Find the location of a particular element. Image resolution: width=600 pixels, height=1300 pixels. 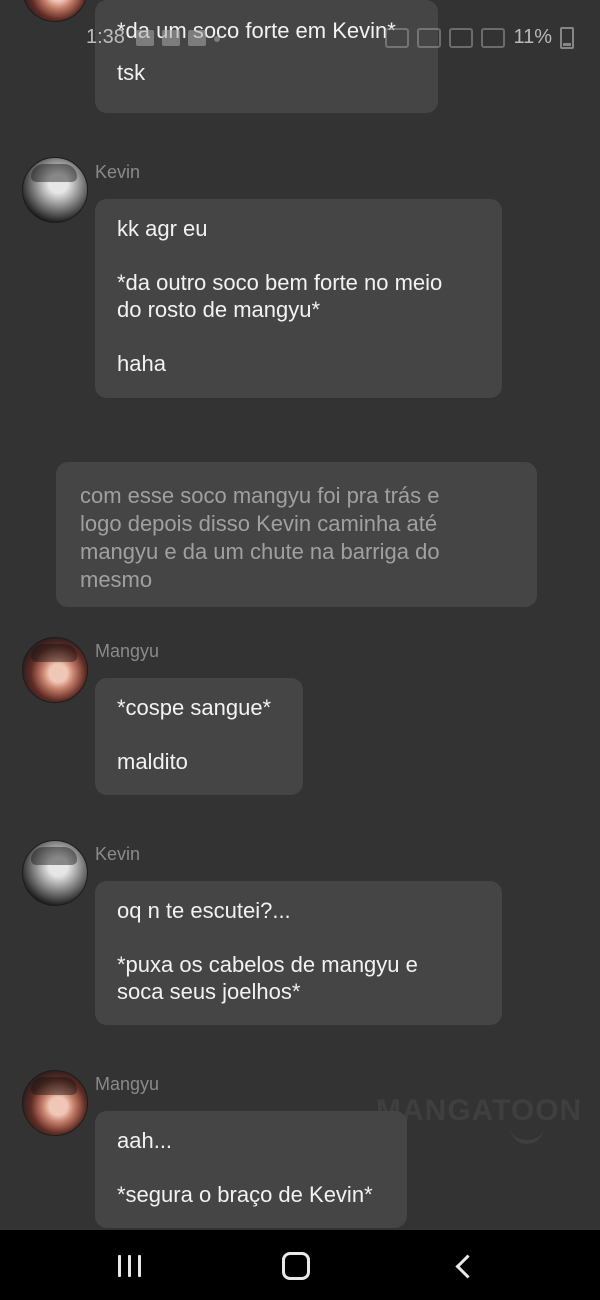

system-status: 11% is located at coordinates (479, 37).